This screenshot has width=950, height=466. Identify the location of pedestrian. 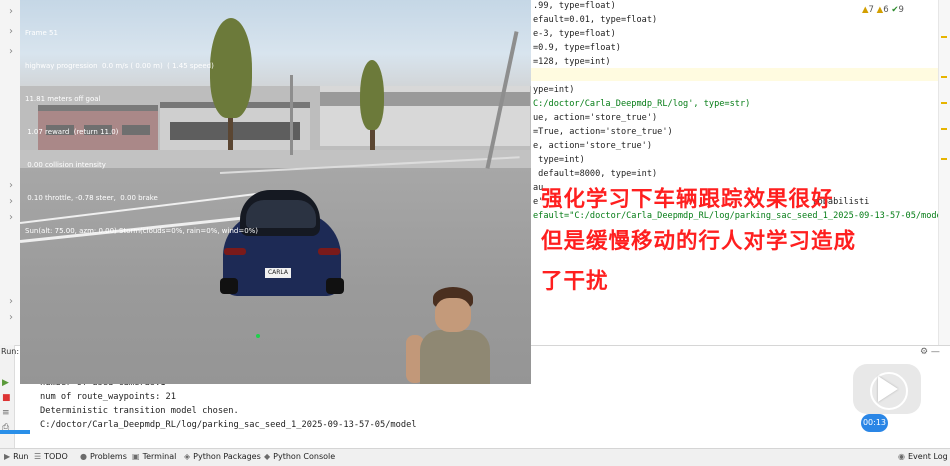
(455, 357).